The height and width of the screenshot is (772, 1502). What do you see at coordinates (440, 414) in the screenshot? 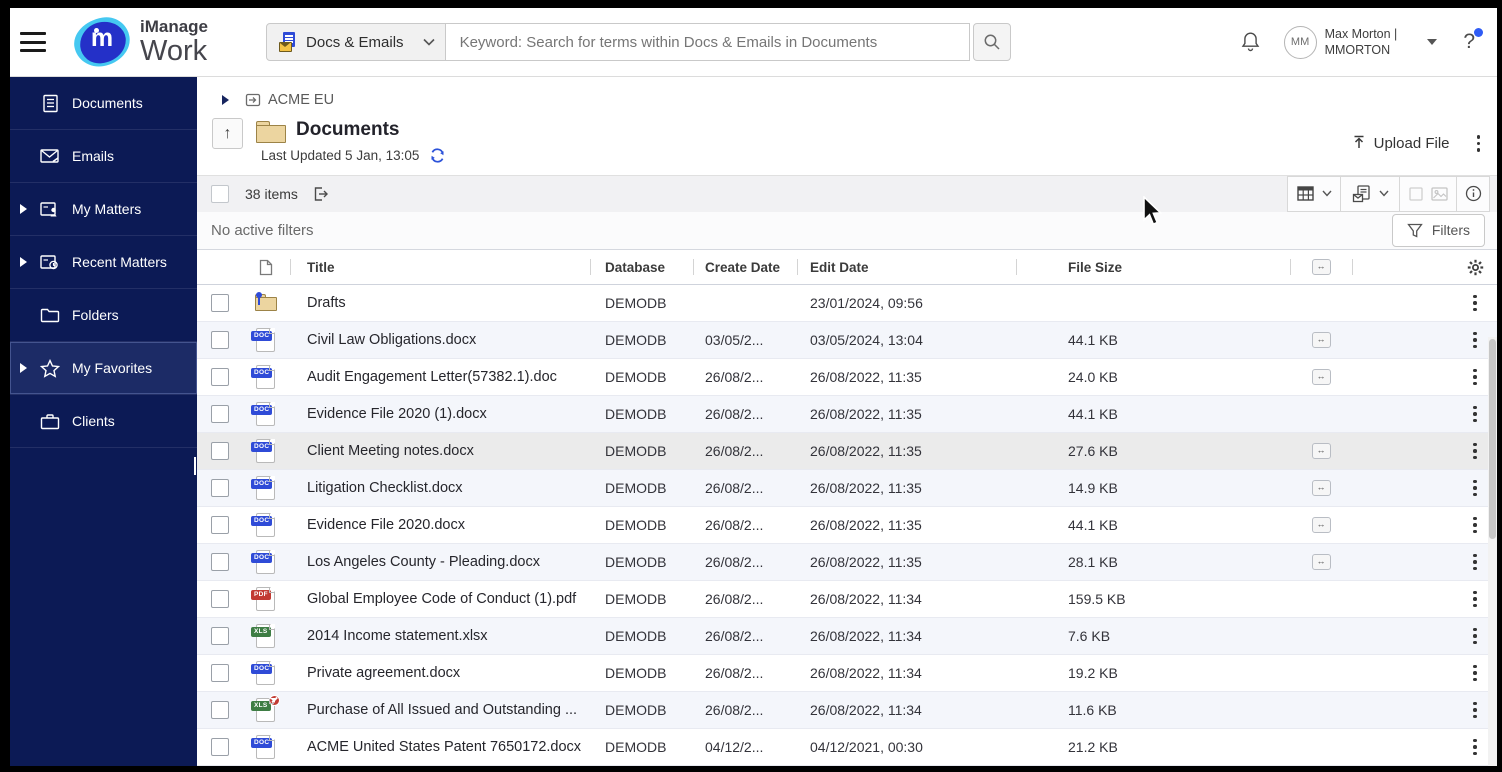
I see `document-title: Evidence File 2020 (1).docx` at bounding box center [440, 414].